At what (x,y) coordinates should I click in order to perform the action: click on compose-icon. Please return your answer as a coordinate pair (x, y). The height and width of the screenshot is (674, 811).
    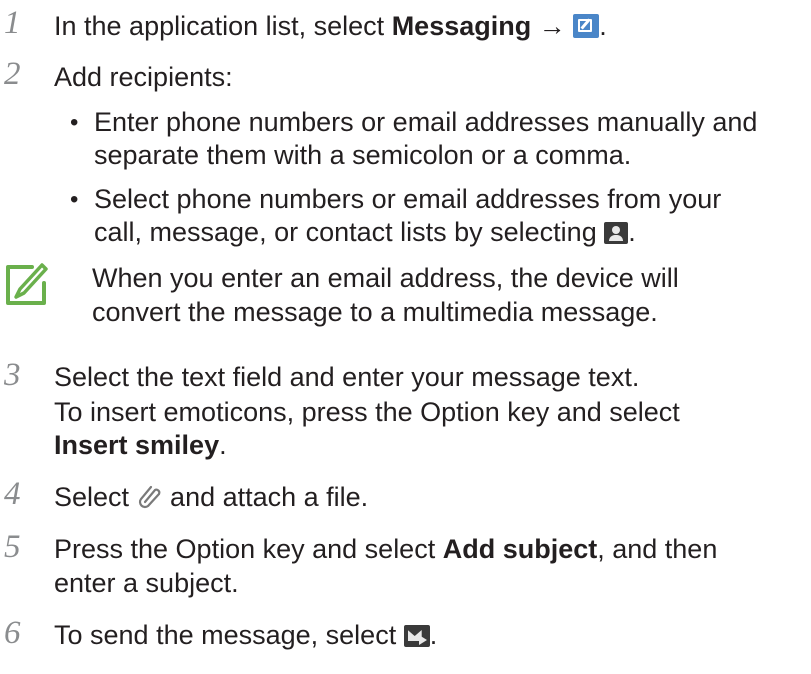
    Looking at the image, I should click on (586, 26).